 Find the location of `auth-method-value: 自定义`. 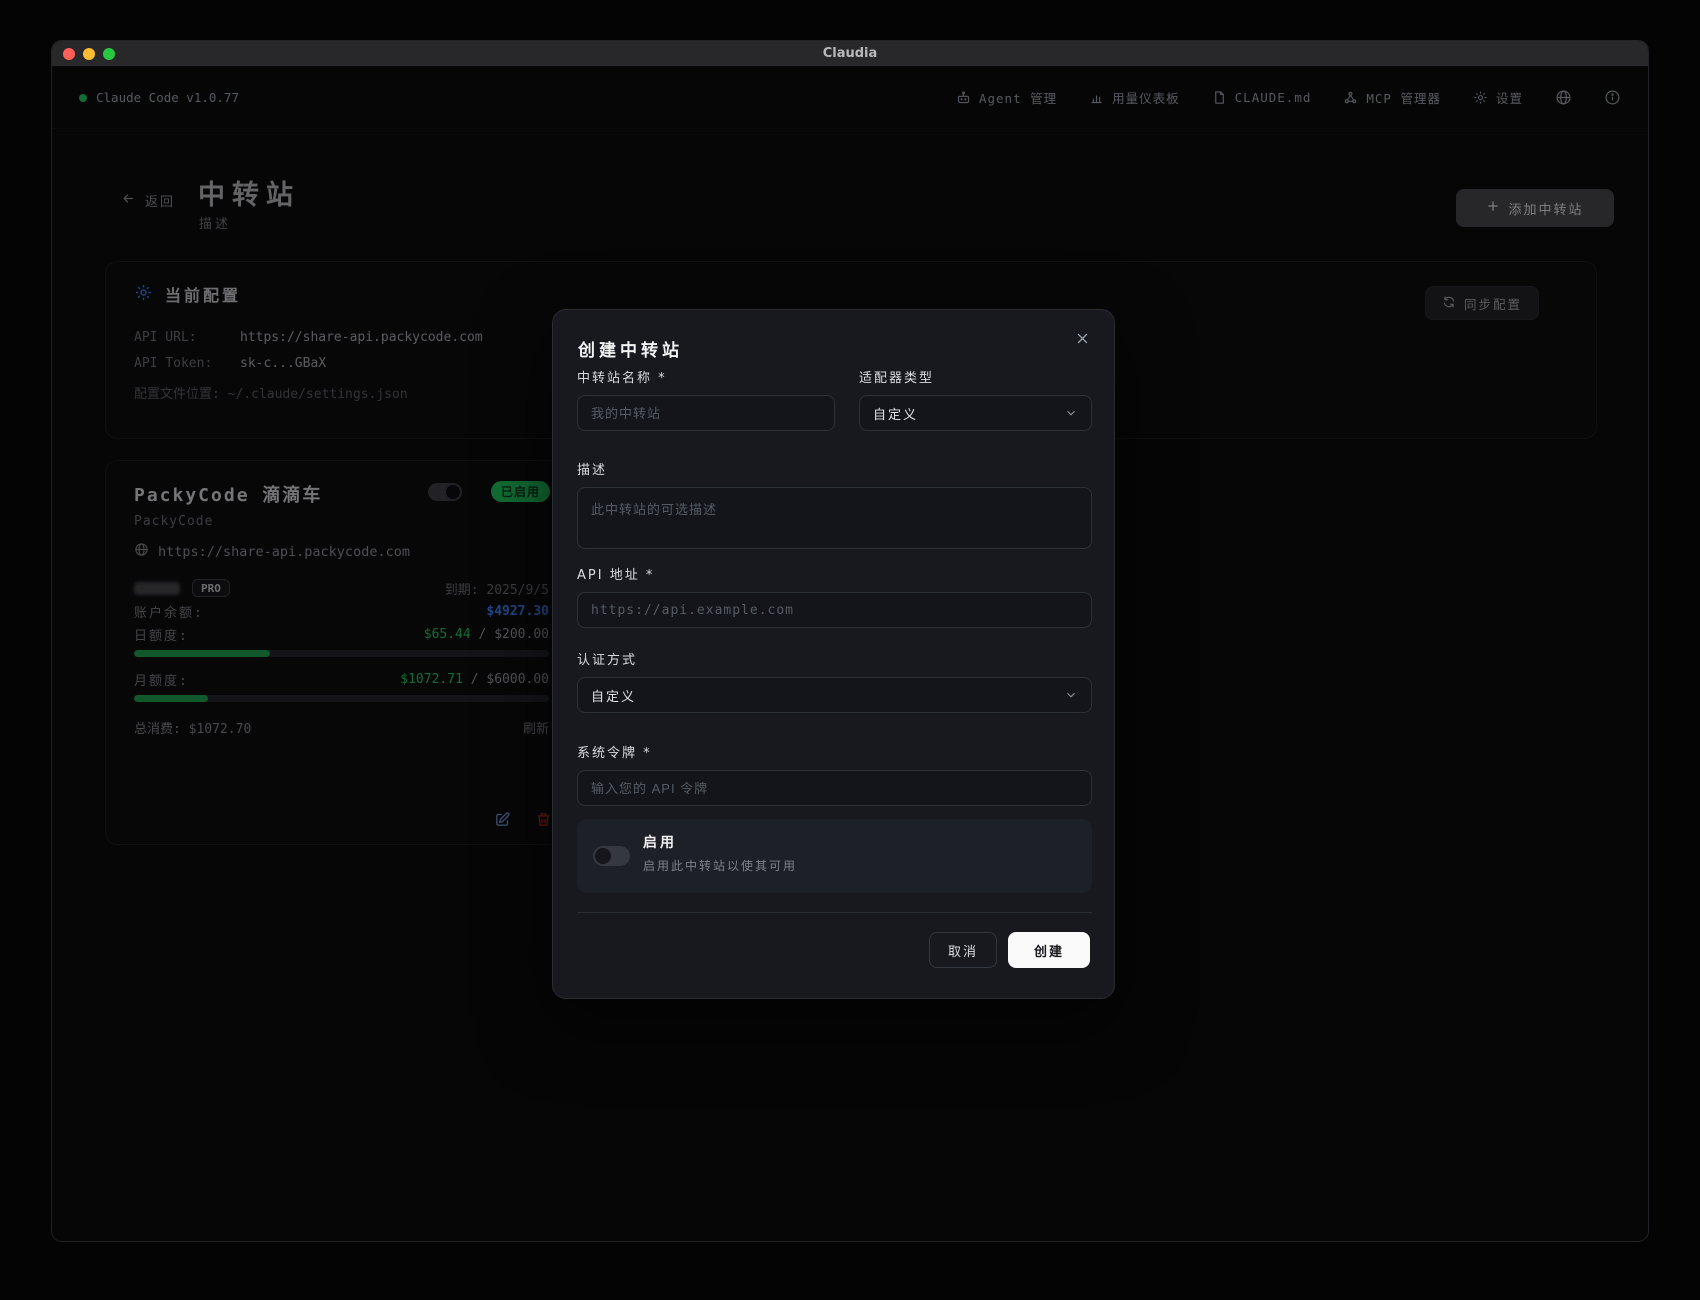

auth-method-value: 自定义 is located at coordinates (614, 697).